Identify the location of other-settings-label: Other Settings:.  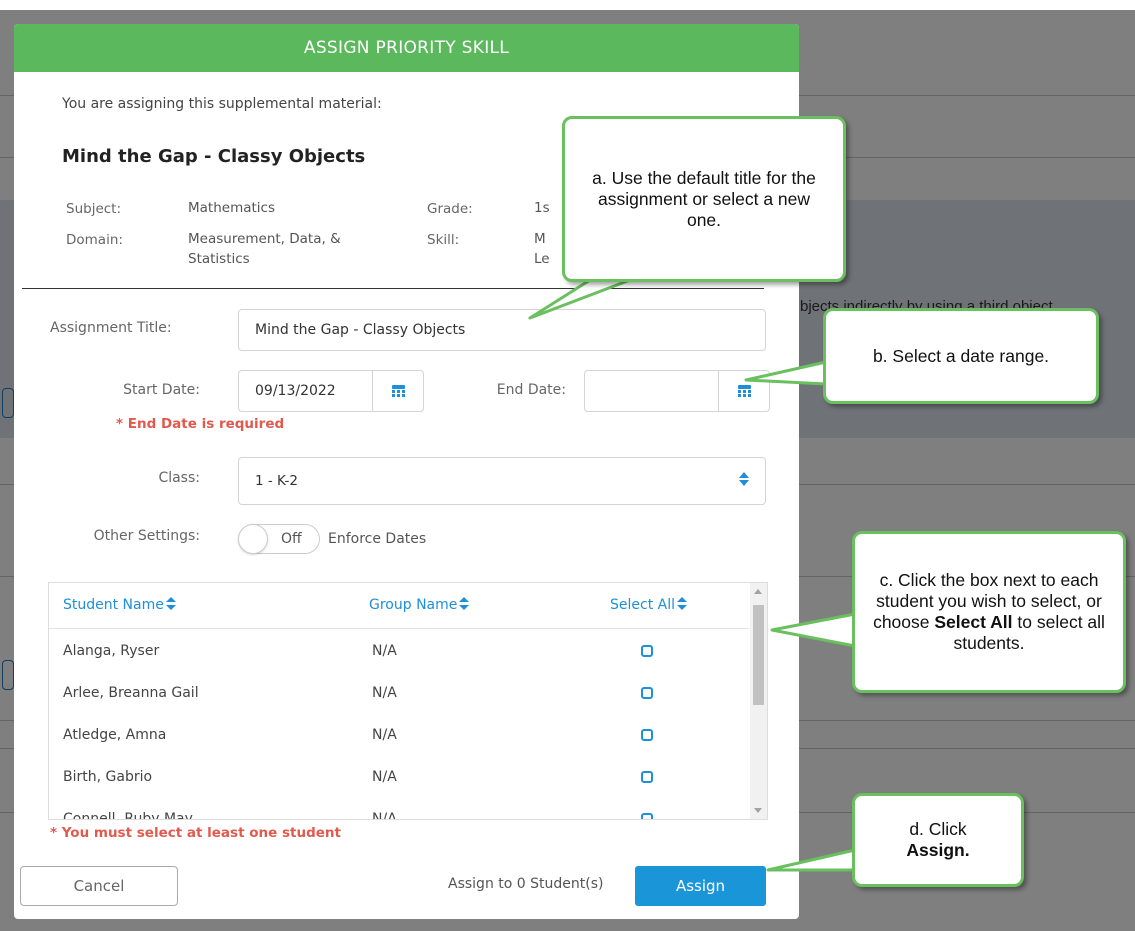
(146, 536).